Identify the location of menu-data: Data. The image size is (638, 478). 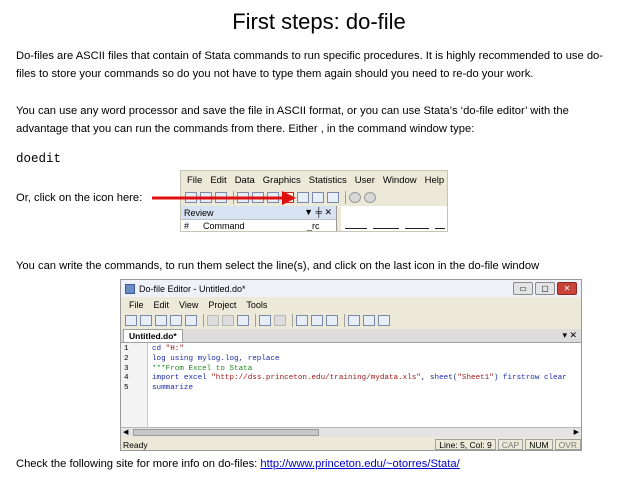
(245, 180).